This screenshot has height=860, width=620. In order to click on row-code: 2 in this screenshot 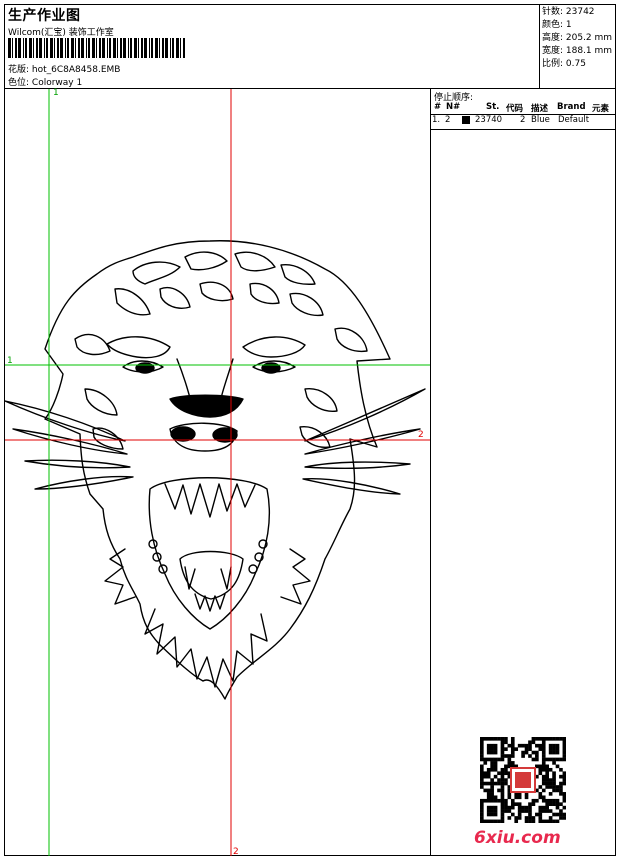, I will do `click(523, 120)`.